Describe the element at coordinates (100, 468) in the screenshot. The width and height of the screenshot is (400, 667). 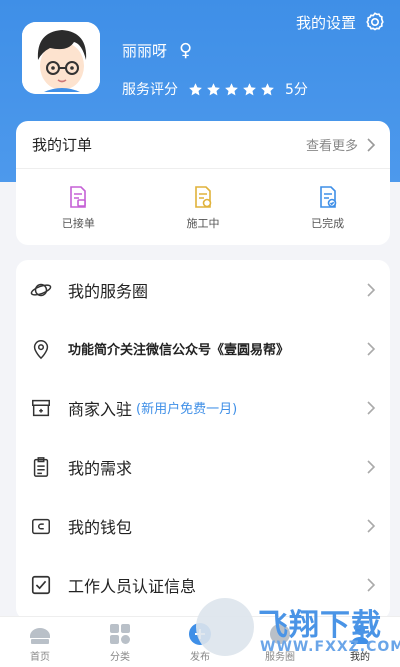
I see `menu-item-label: 我的需求` at that location.